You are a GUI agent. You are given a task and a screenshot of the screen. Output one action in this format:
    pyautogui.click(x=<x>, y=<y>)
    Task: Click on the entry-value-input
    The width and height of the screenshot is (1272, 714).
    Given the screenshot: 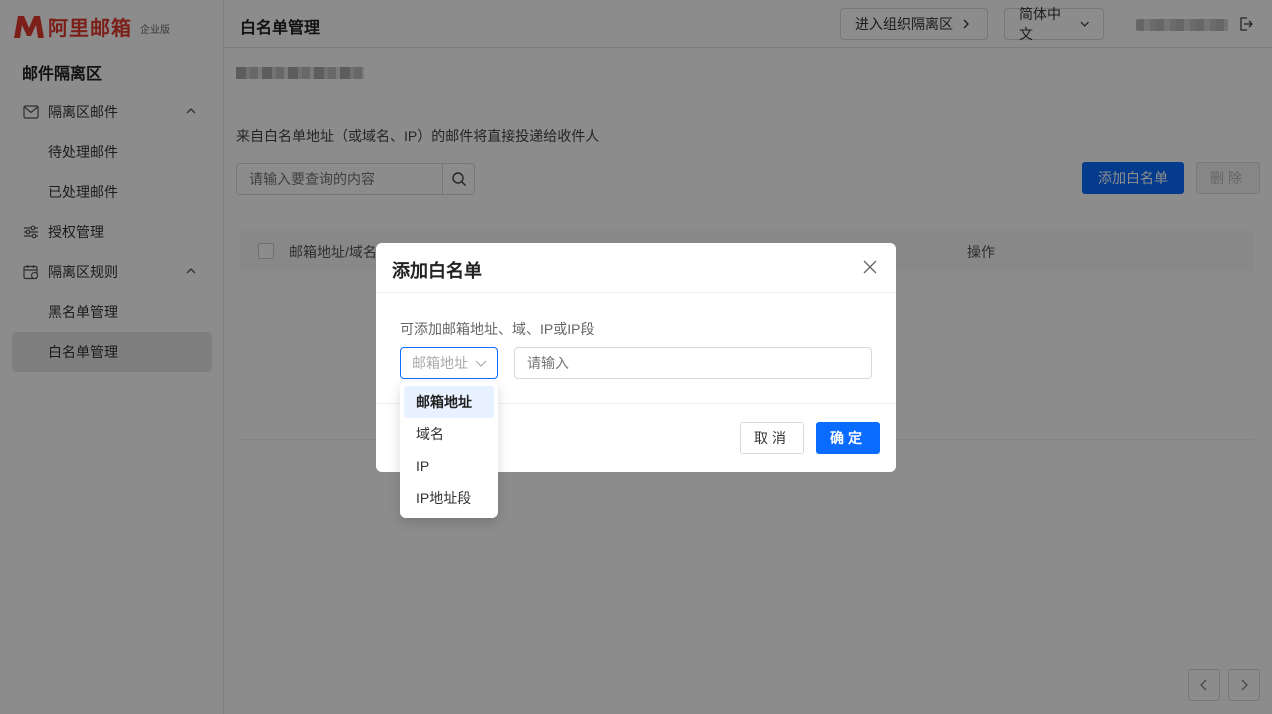 What is the action you would take?
    pyautogui.click(x=693, y=363)
    